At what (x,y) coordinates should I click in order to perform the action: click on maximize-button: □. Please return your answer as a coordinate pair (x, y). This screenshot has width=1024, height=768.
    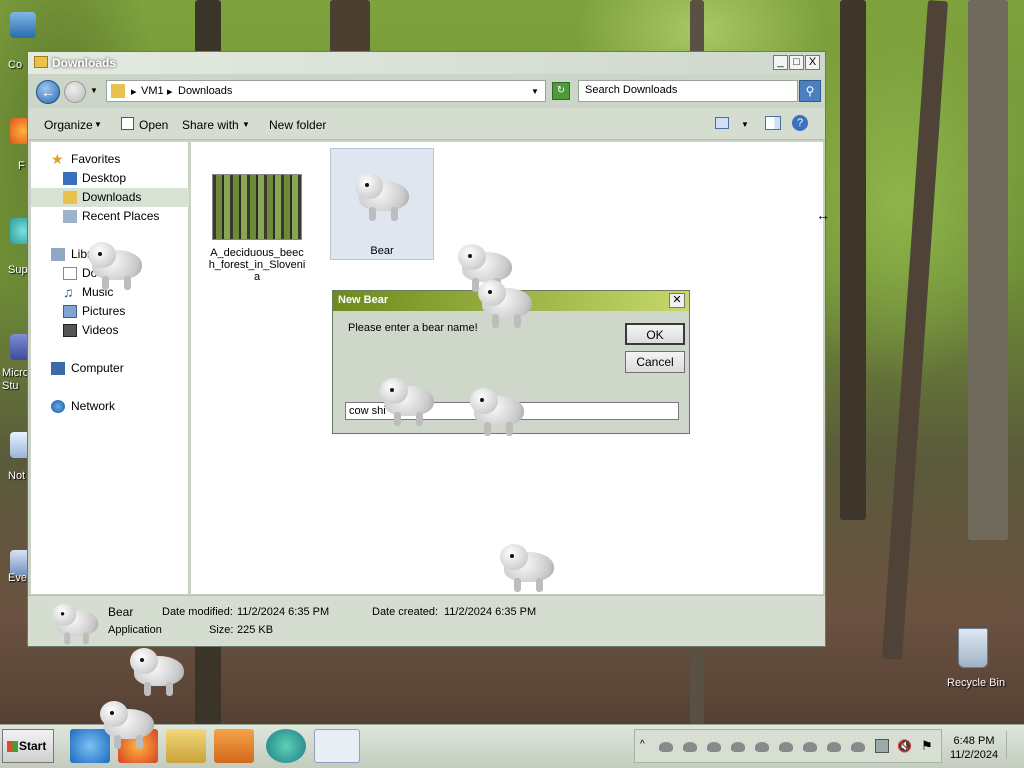
    Looking at the image, I should click on (796, 62).